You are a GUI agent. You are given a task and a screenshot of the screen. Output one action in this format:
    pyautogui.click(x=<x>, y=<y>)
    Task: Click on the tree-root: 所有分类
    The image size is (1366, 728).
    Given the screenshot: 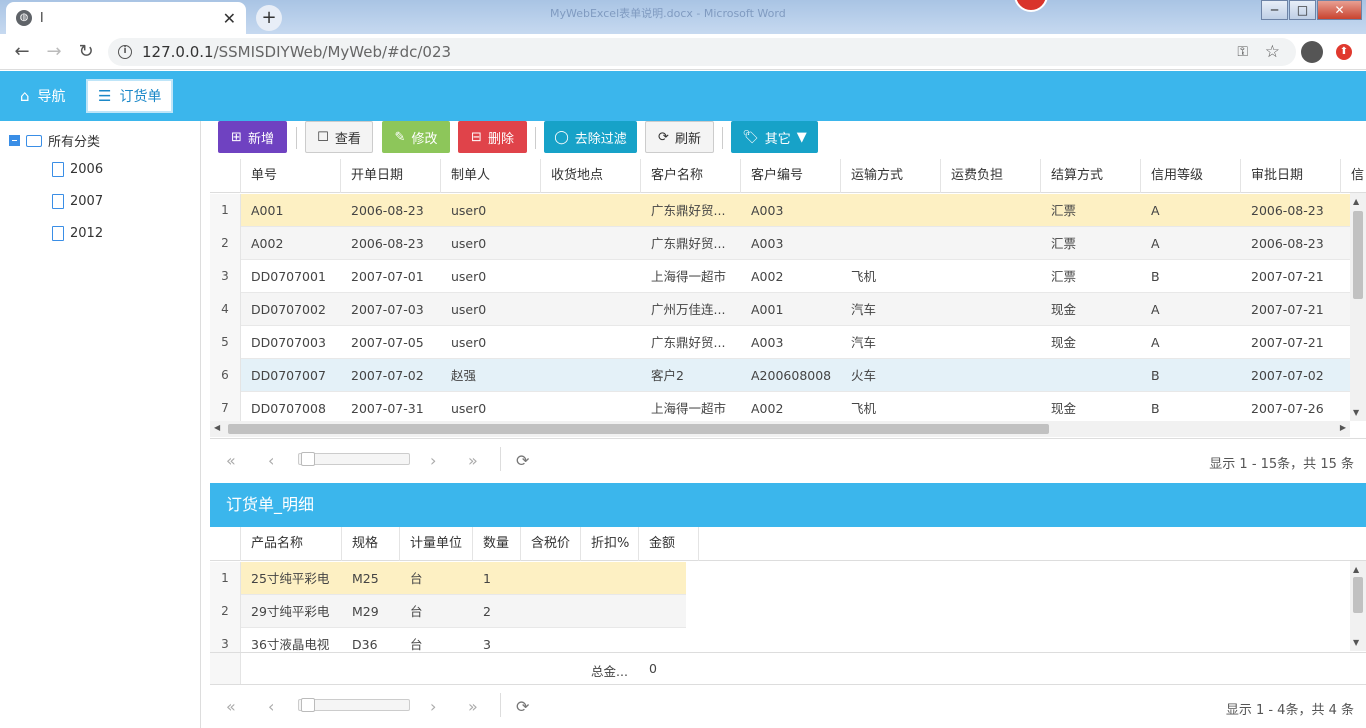 What is the action you would take?
    pyautogui.click(x=54, y=140)
    